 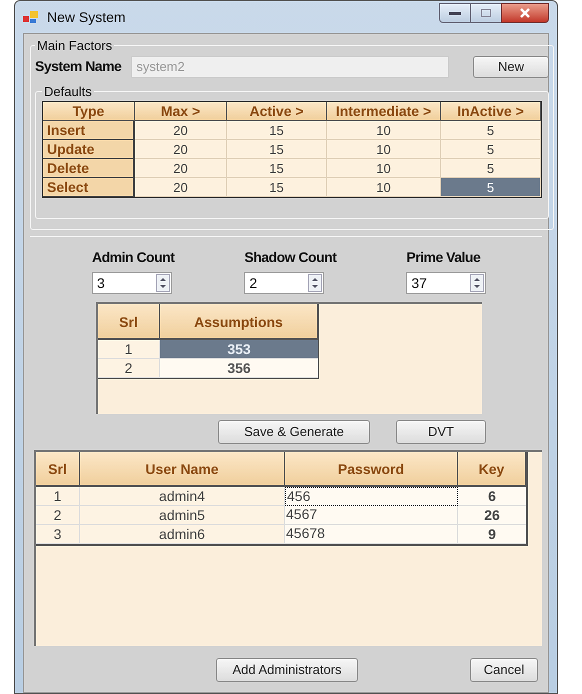 I want to click on app-icon, so click(x=31, y=17).